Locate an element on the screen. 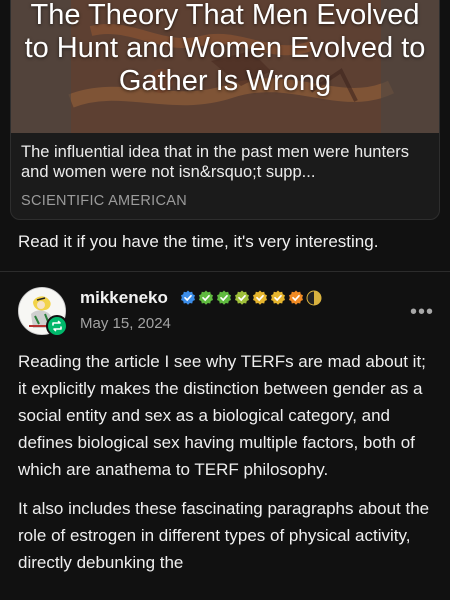 This screenshot has width=450, height=600. avatar is located at coordinates (43, 312).